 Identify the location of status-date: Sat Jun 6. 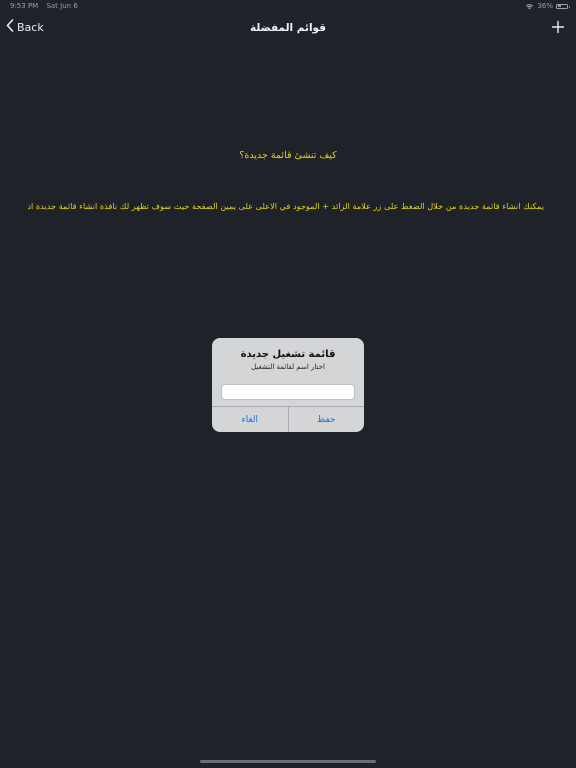
(62, 6).